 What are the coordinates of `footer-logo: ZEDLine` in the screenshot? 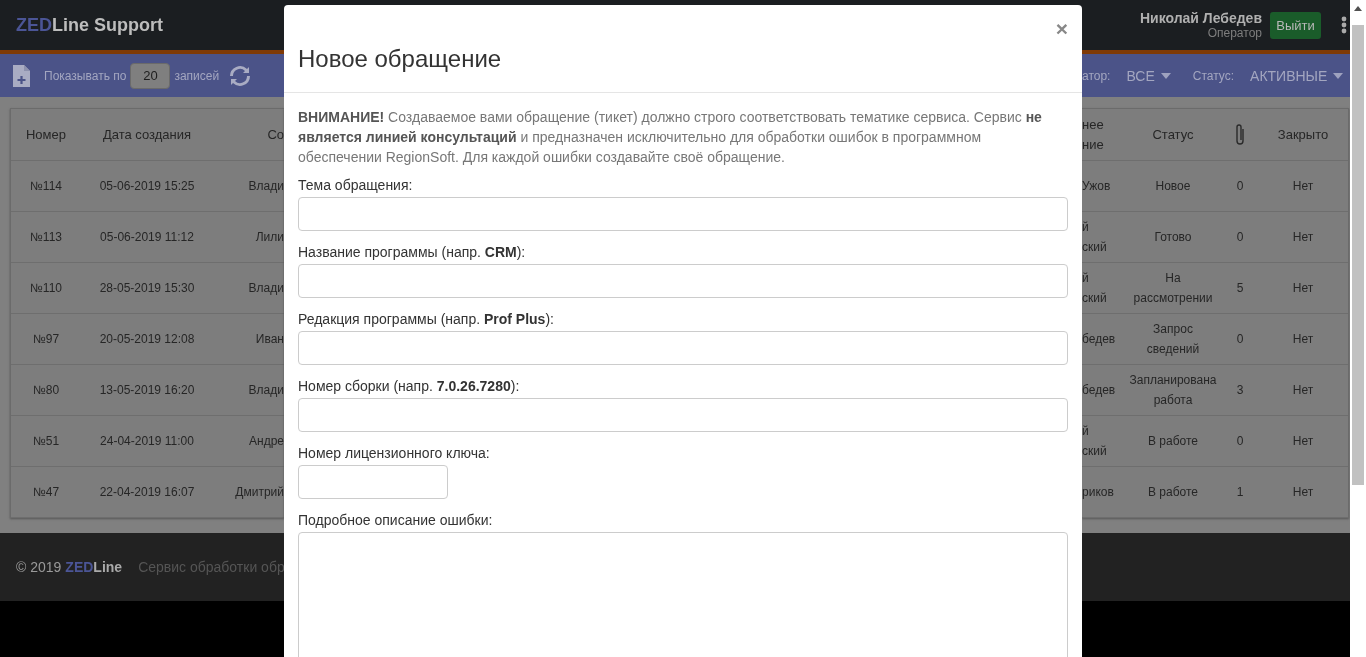 It's located at (94, 567).